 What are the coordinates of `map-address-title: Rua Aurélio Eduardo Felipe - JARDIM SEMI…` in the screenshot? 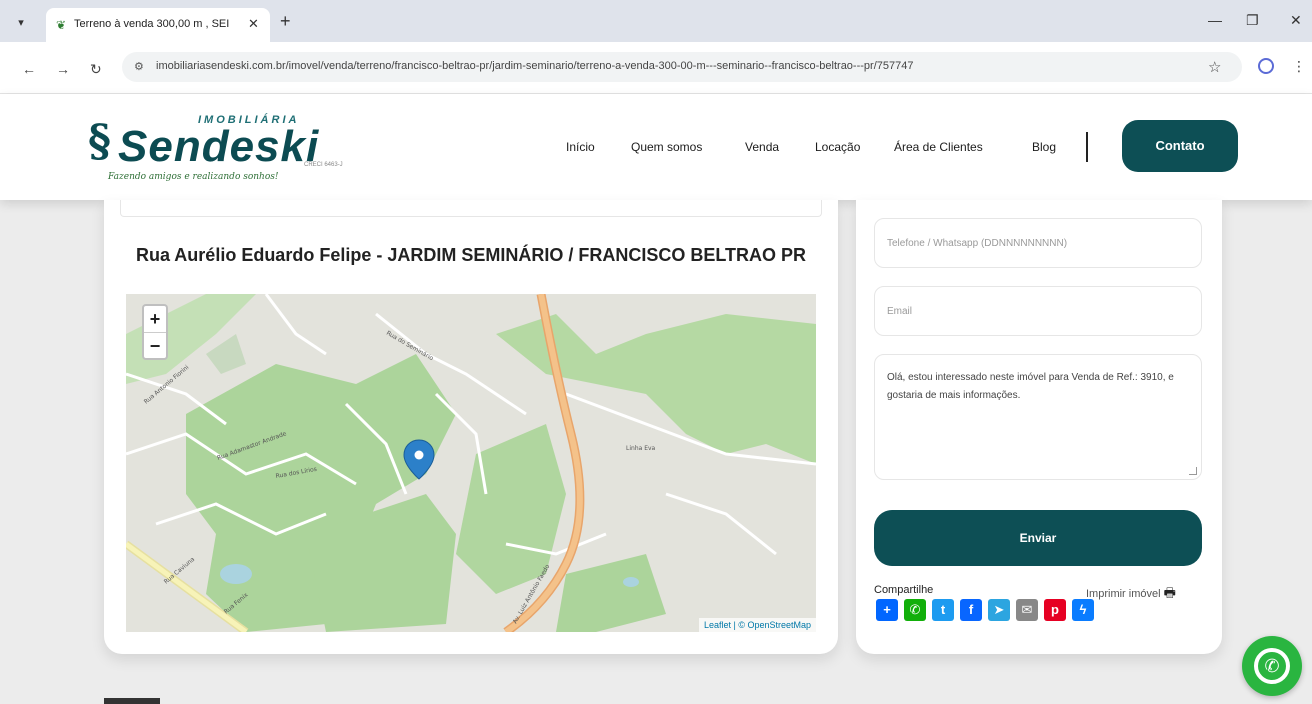 It's located at (471, 255).